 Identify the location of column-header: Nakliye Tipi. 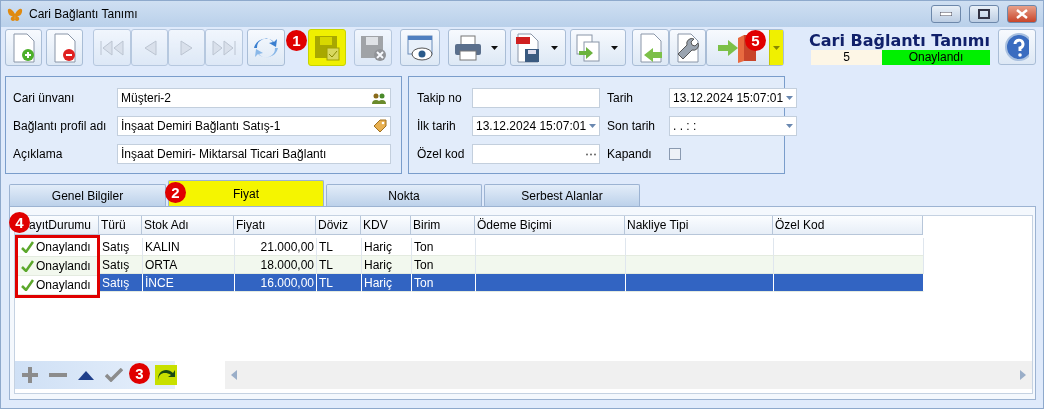
(699, 225).